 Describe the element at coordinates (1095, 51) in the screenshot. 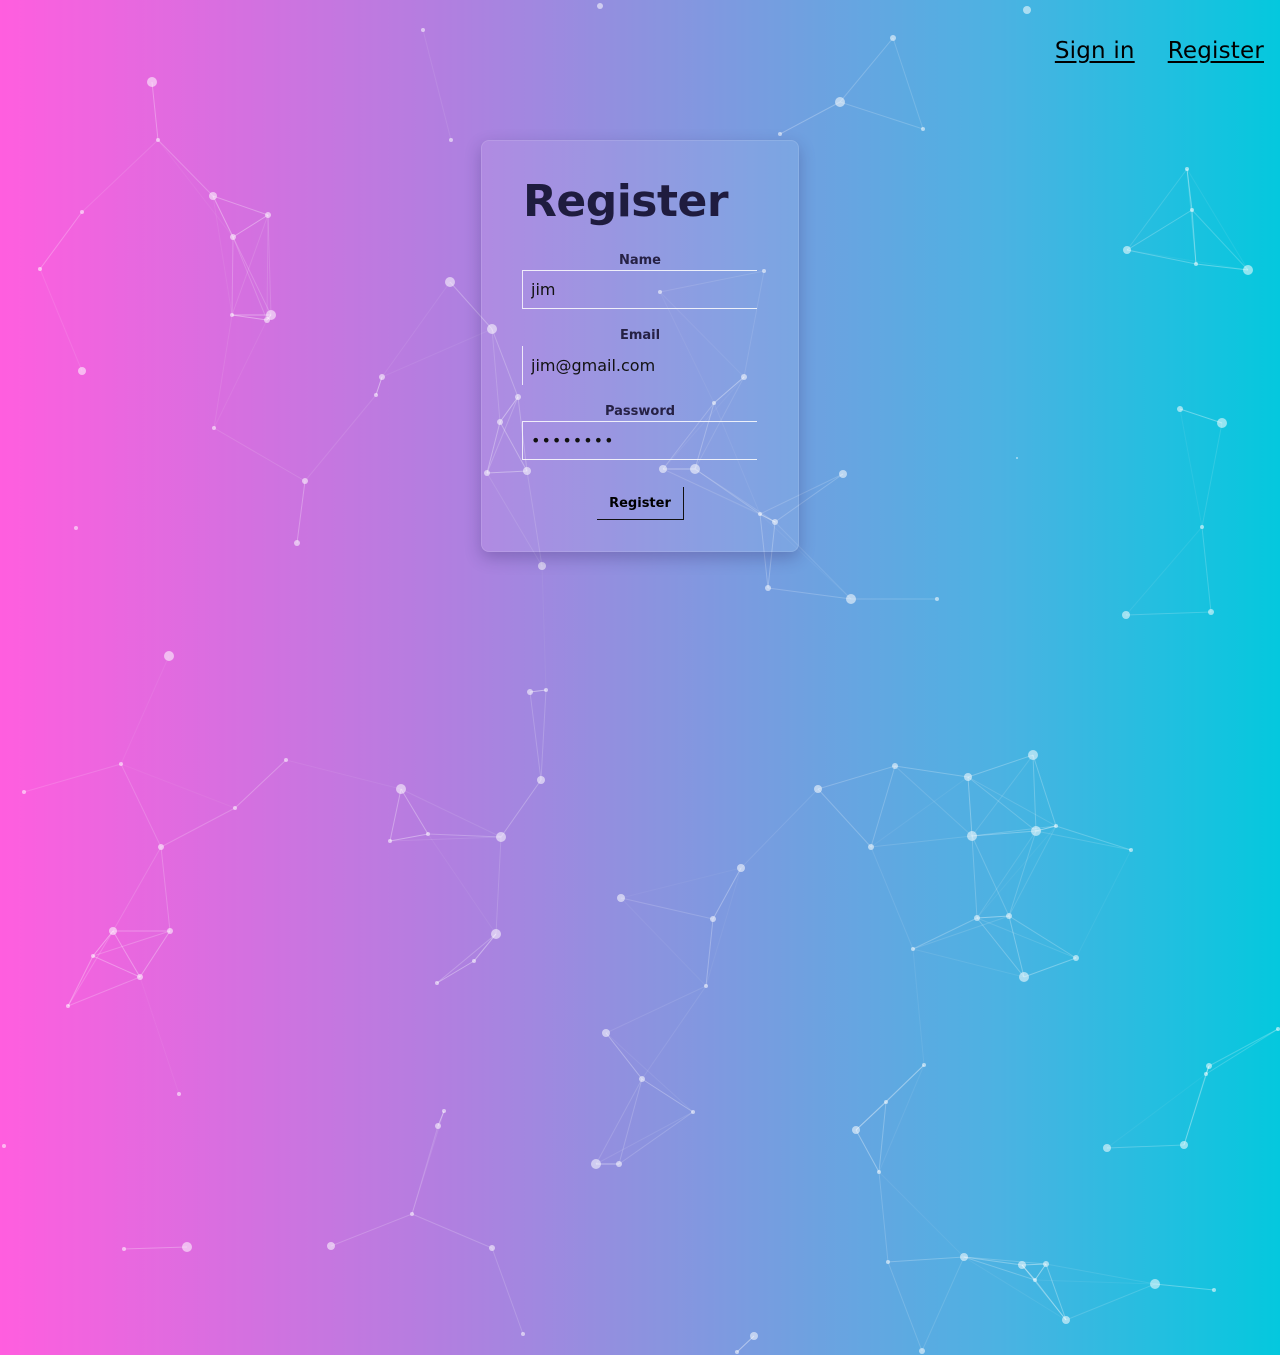

I see `sign-in-link: Sign in` at that location.